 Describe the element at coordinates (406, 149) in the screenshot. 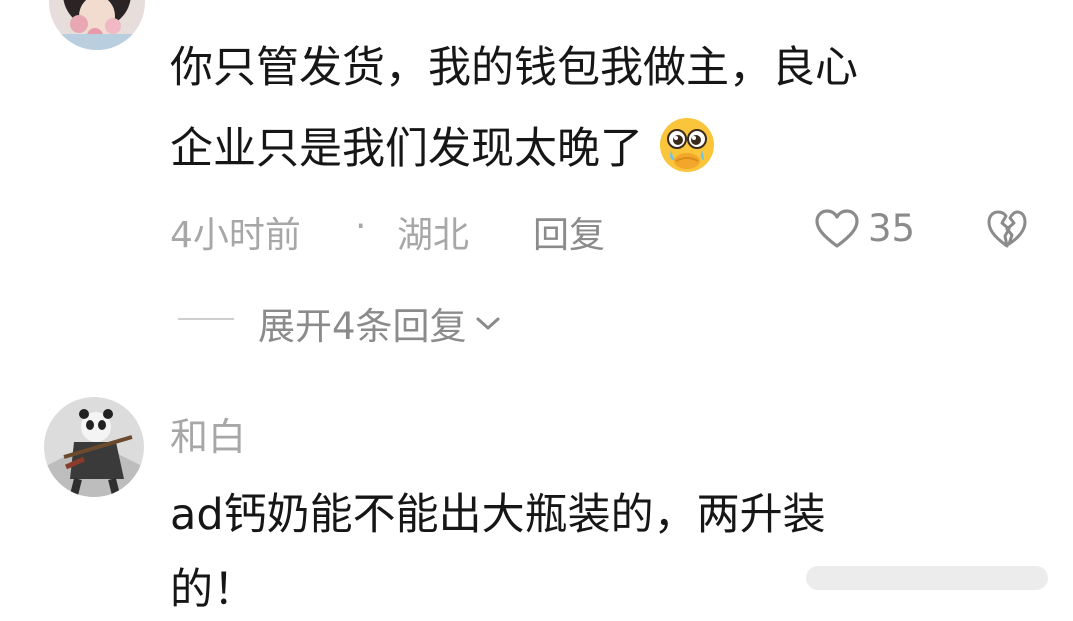

I see `comment-text: 企业只是我们发现太晚了` at that location.